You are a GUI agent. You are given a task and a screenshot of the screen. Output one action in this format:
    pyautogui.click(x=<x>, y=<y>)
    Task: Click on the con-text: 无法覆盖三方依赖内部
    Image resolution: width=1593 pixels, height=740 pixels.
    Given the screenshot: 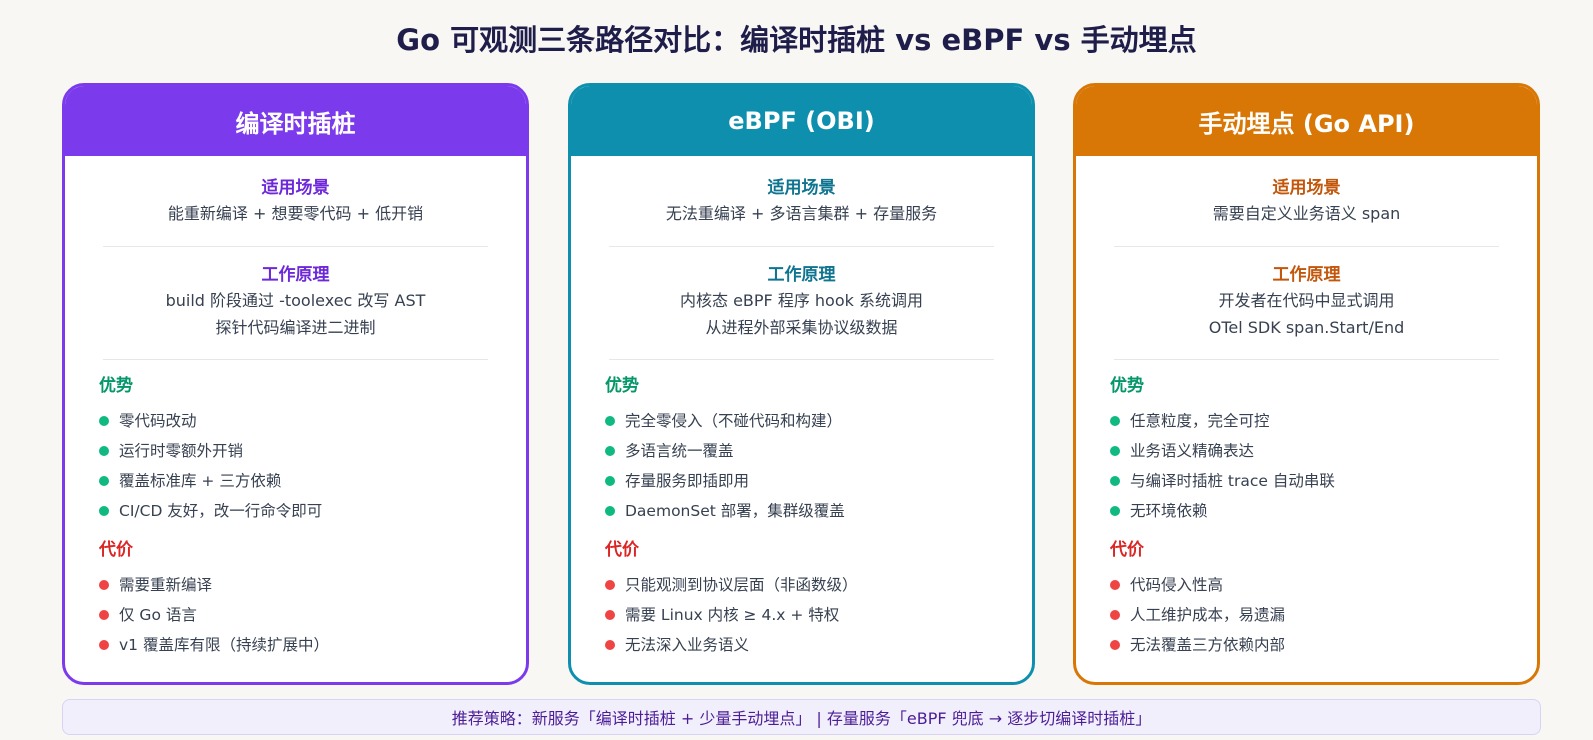 What is the action you would take?
    pyautogui.click(x=1208, y=645)
    